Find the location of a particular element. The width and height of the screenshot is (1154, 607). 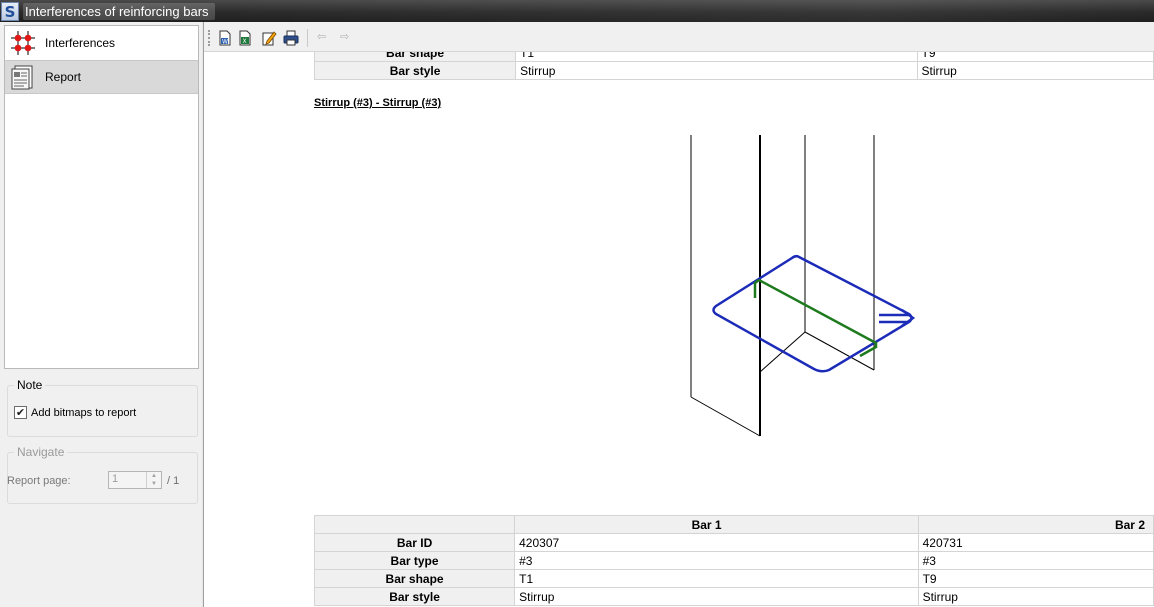

table-row: Bar ID 420307 420731 is located at coordinates (733, 542).